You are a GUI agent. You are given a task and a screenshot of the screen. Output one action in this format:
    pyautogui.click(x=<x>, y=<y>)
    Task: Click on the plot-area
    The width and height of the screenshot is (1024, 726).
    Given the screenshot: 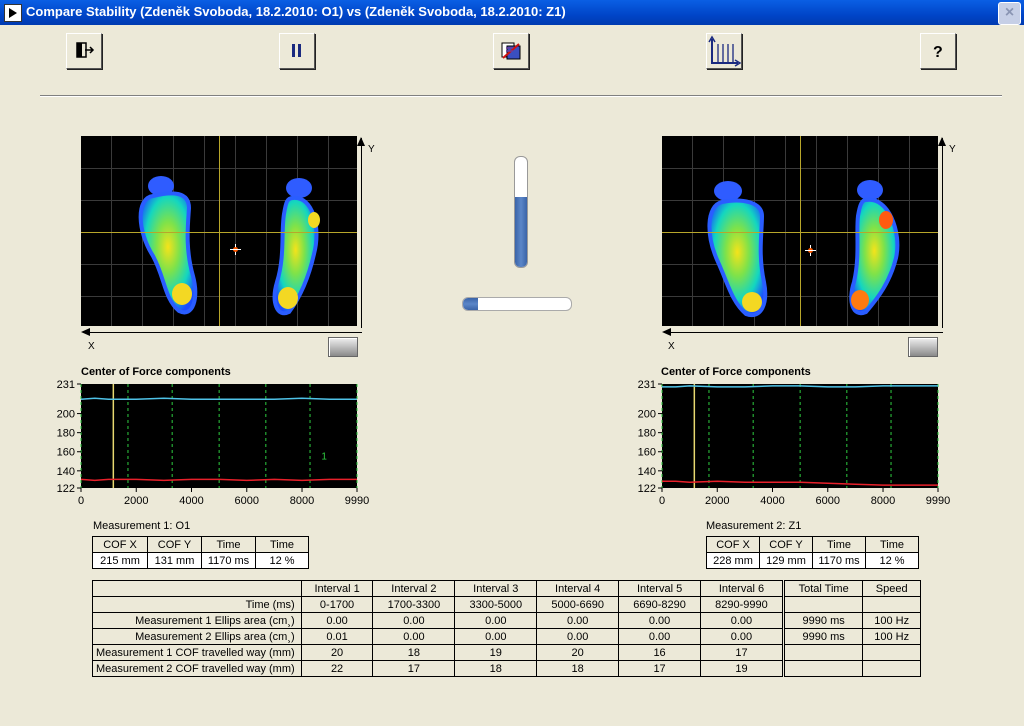 What is the action you would take?
    pyautogui.click(x=800, y=436)
    